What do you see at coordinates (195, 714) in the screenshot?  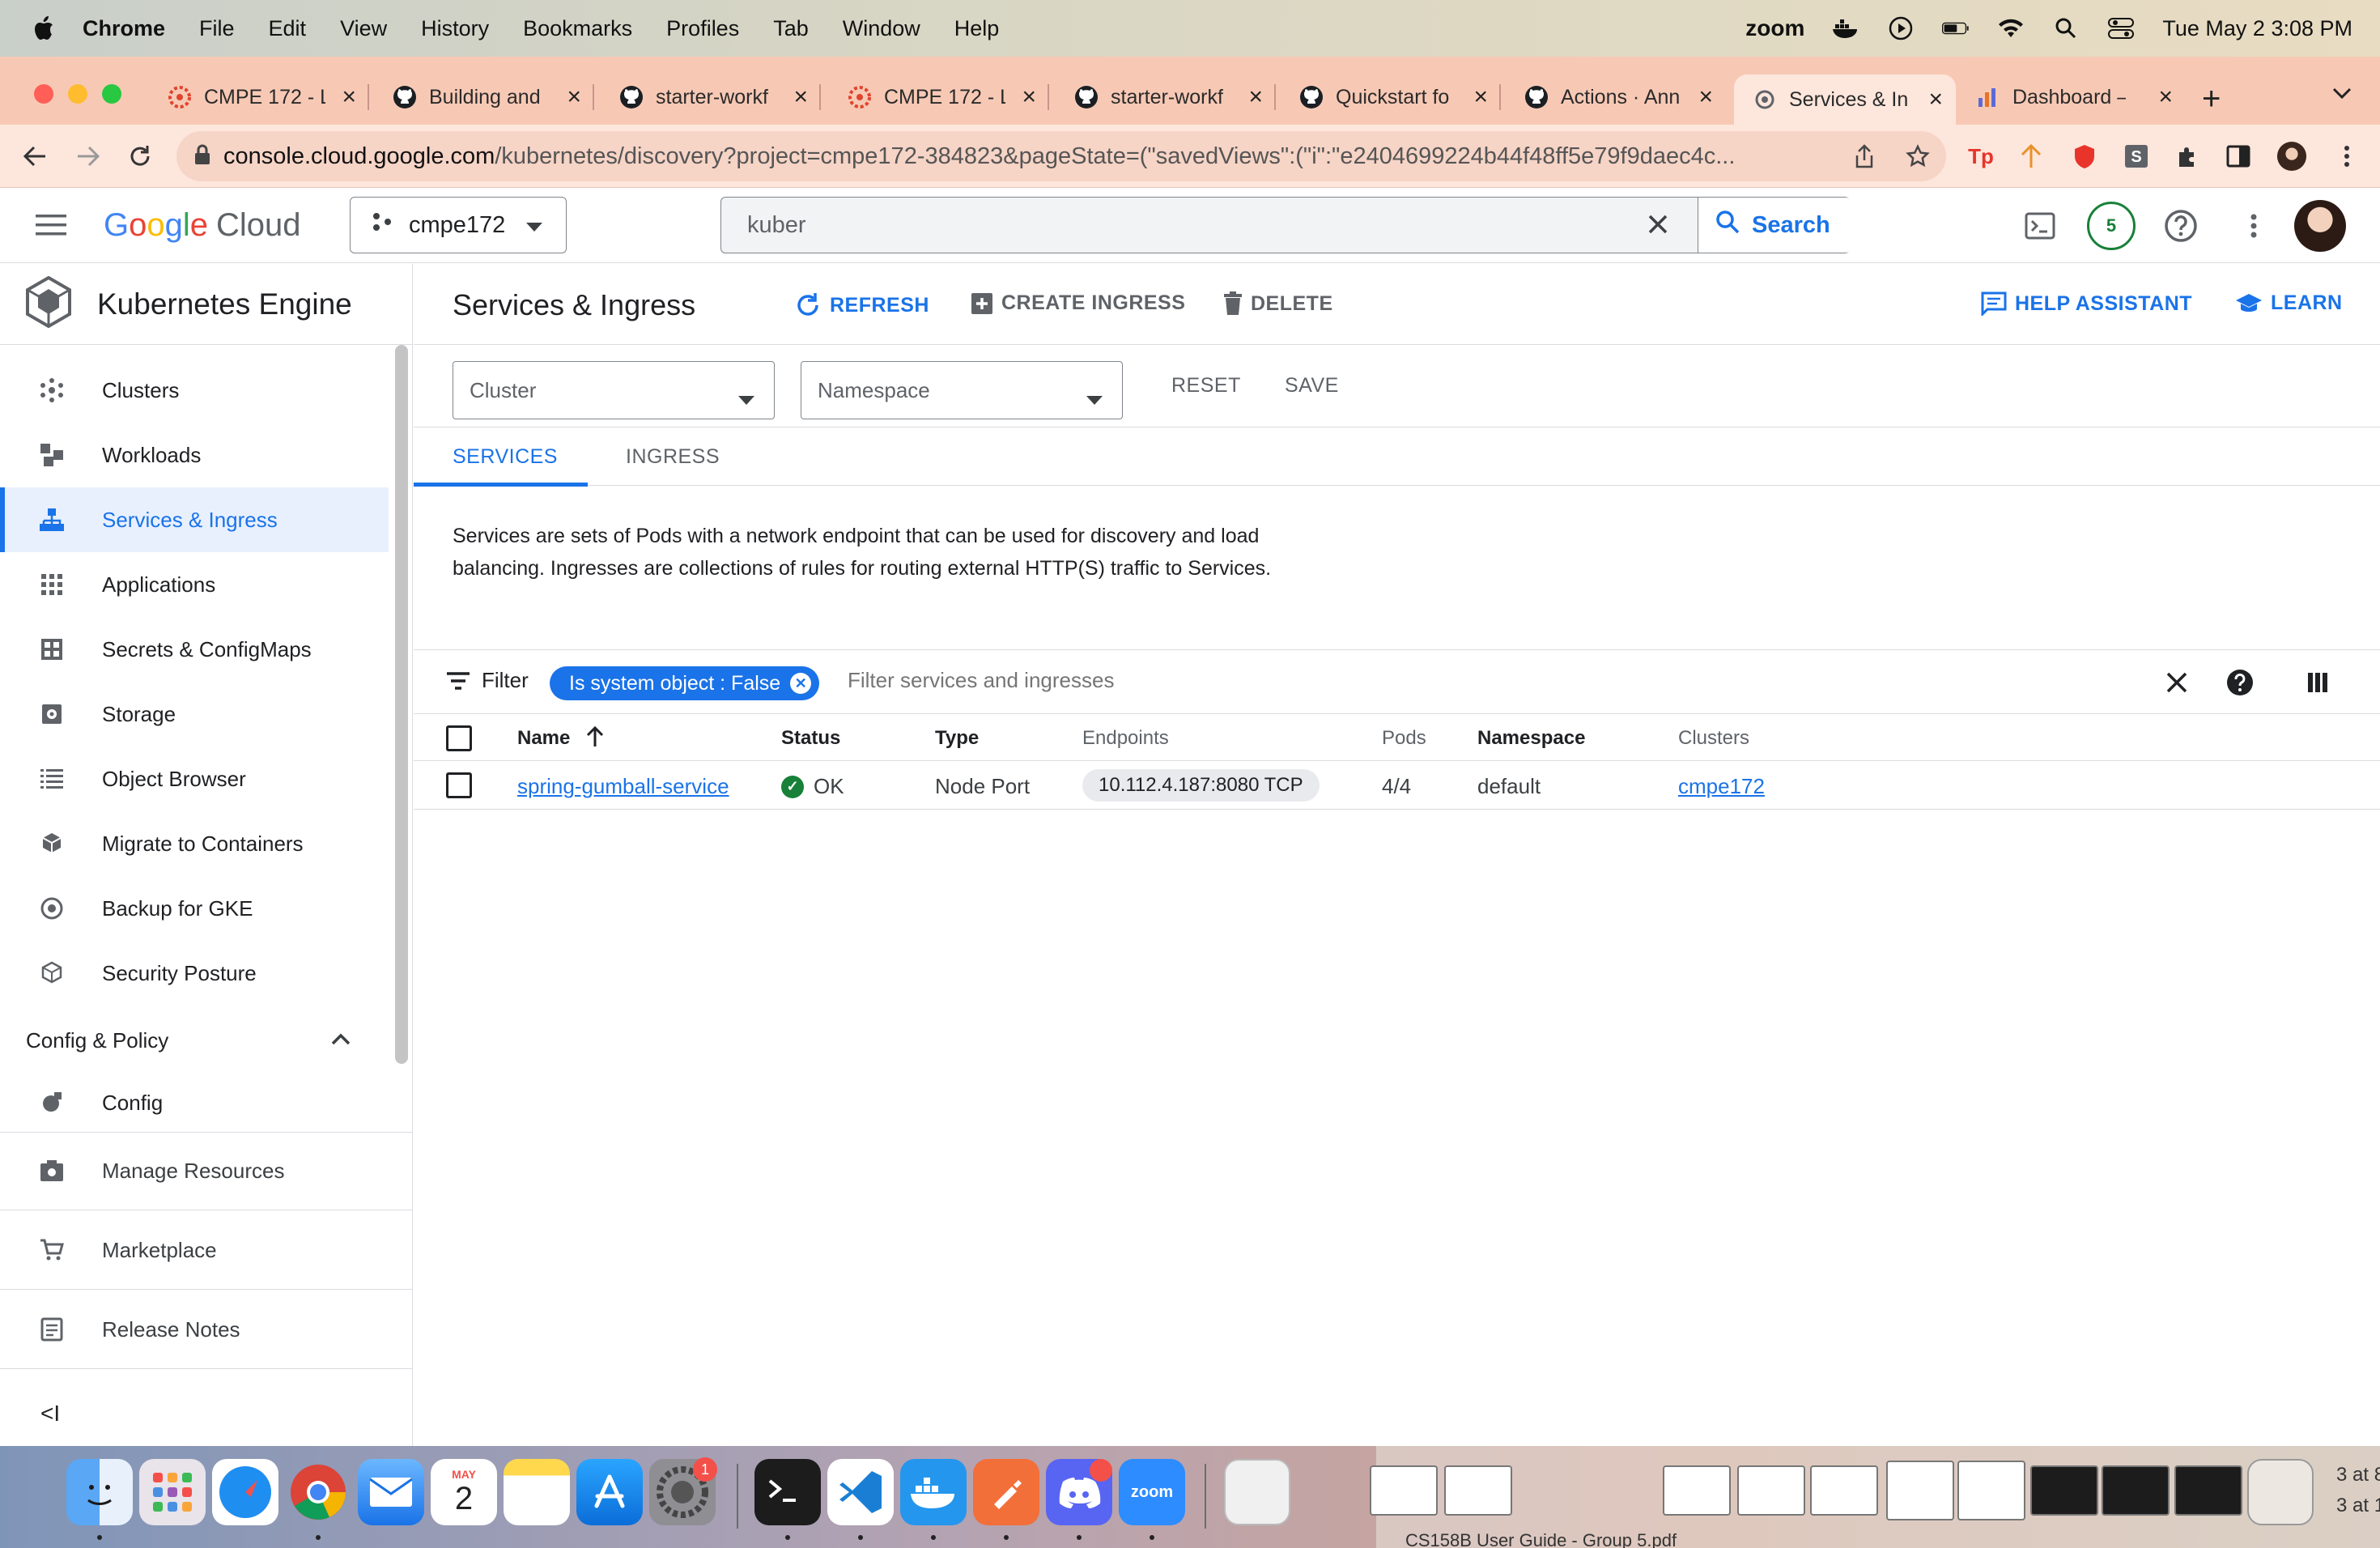 I see `sidebar-item-storage: Storage` at bounding box center [195, 714].